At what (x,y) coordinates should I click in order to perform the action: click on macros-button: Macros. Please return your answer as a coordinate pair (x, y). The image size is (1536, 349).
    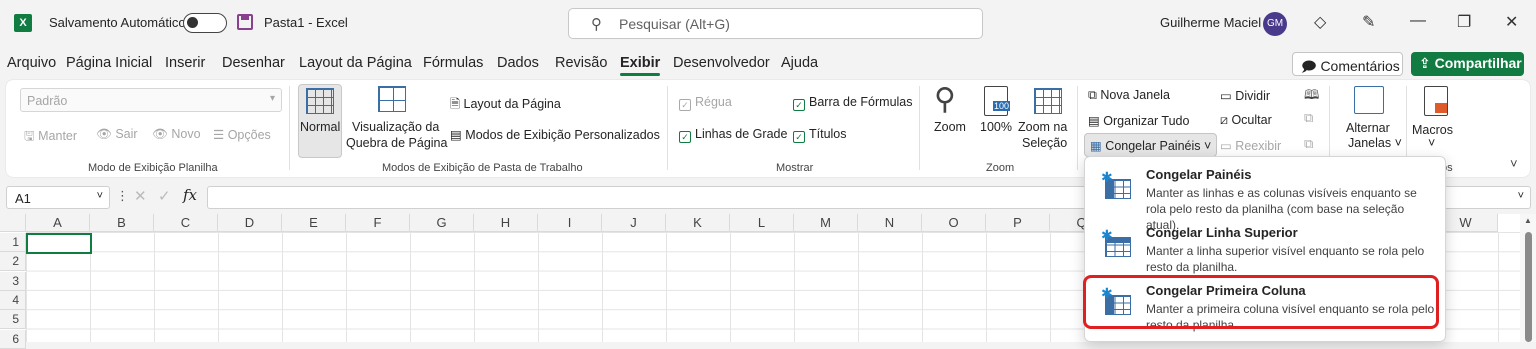
    Looking at the image, I should click on (1432, 130).